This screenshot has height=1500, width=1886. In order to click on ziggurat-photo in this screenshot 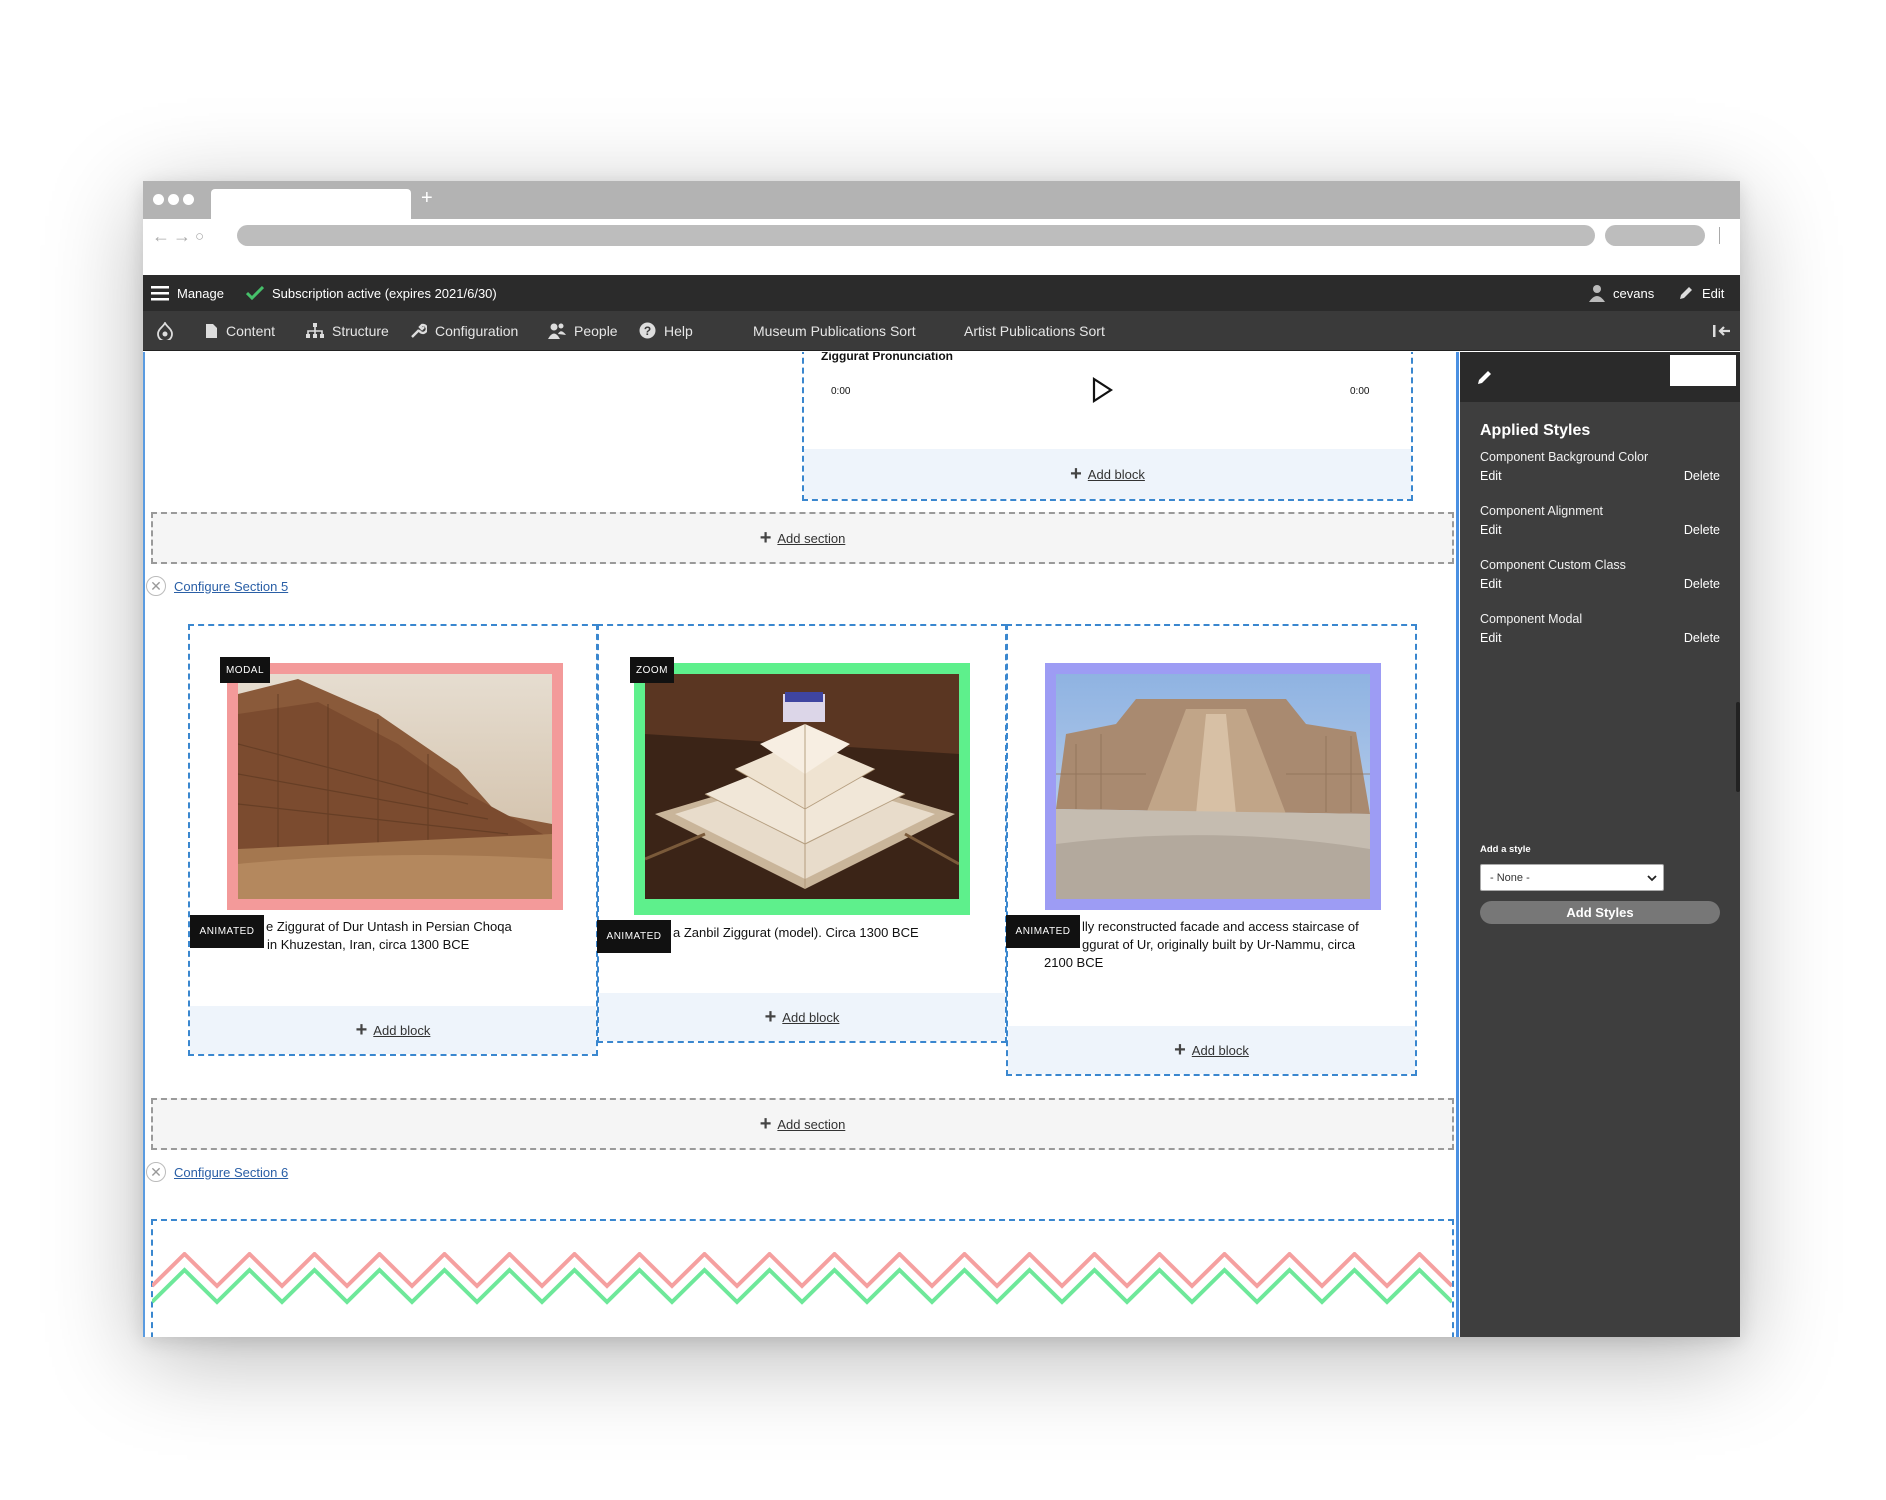, I will do `click(395, 786)`.